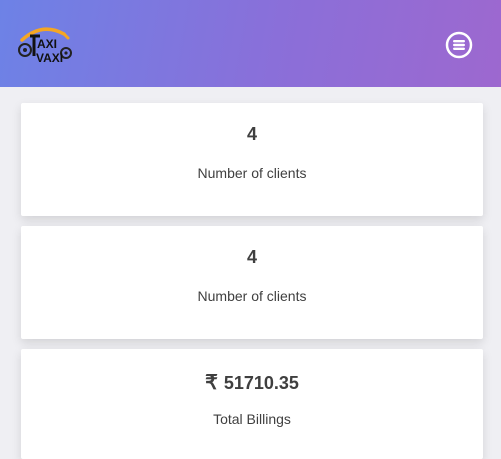  Describe the element at coordinates (261, 383) in the screenshot. I see `stat-value: 51710.35` at that location.